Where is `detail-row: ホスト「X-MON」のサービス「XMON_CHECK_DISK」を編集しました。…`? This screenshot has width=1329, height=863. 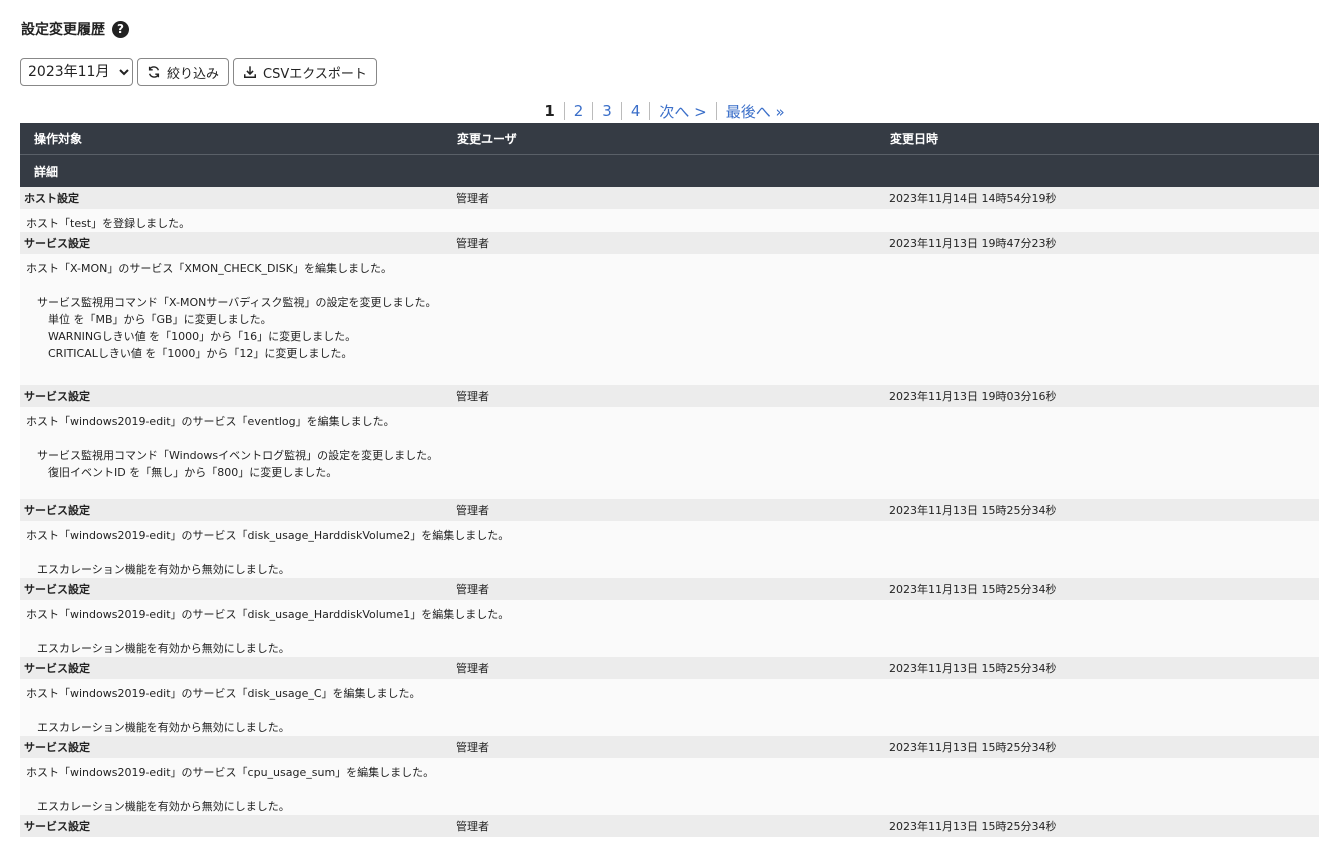 detail-row: ホスト「X-MON」のサービス「XMON_CHECK_DISK」を編集しました。… is located at coordinates (669, 319).